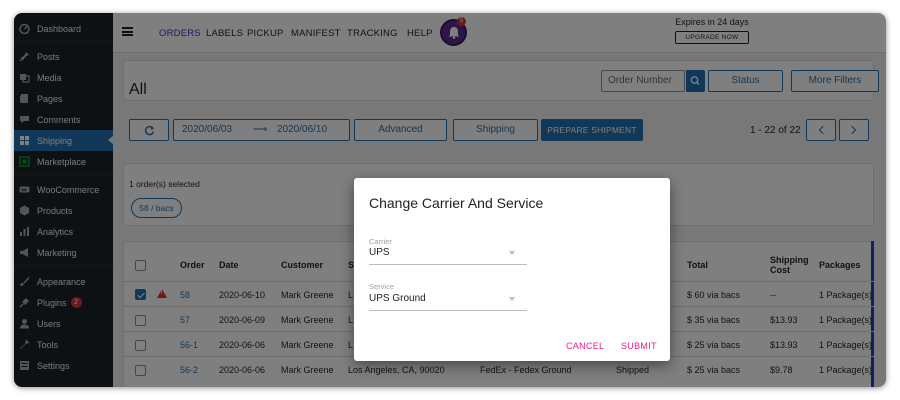 The height and width of the screenshot is (400, 900). I want to click on dialog-title: Change Carrier And Service, so click(456, 203).